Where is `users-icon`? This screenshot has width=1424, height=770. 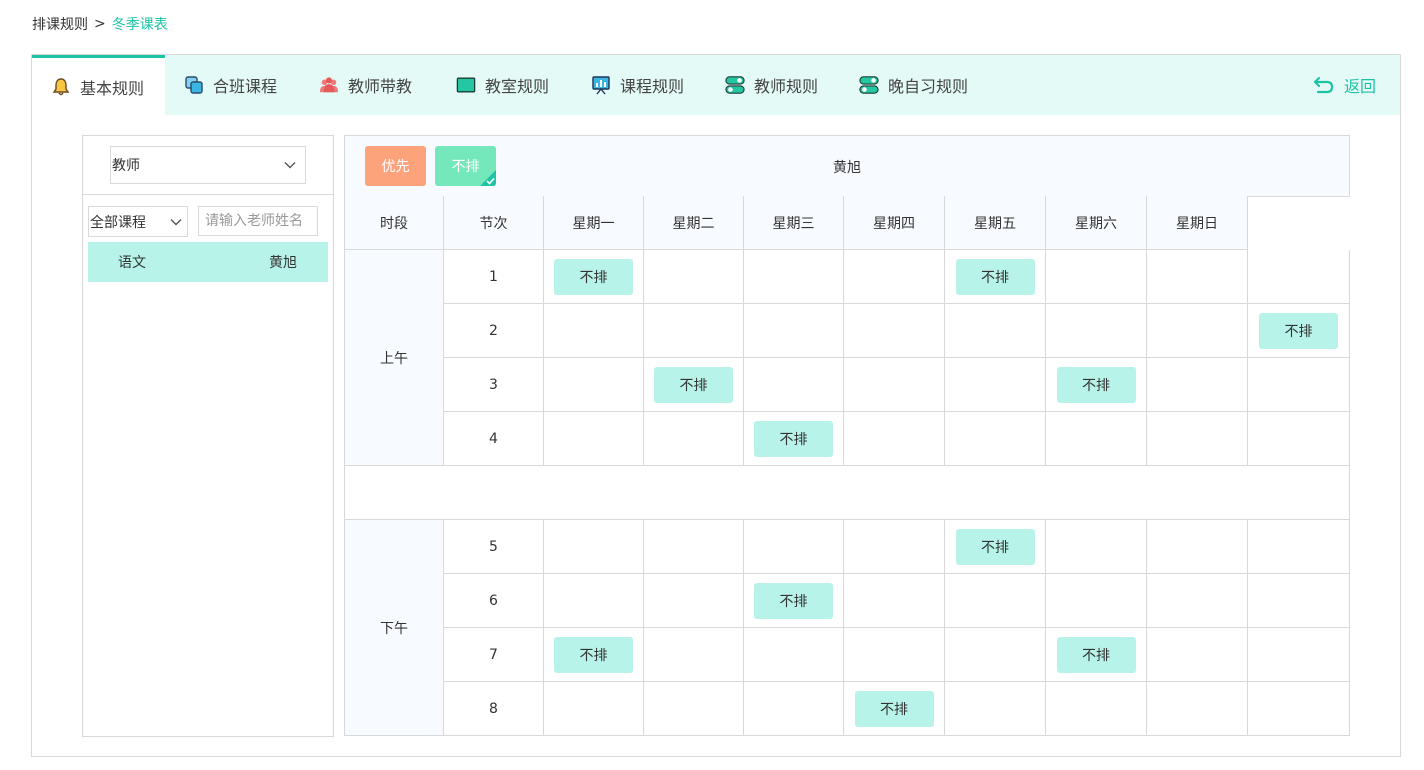 users-icon is located at coordinates (329, 85).